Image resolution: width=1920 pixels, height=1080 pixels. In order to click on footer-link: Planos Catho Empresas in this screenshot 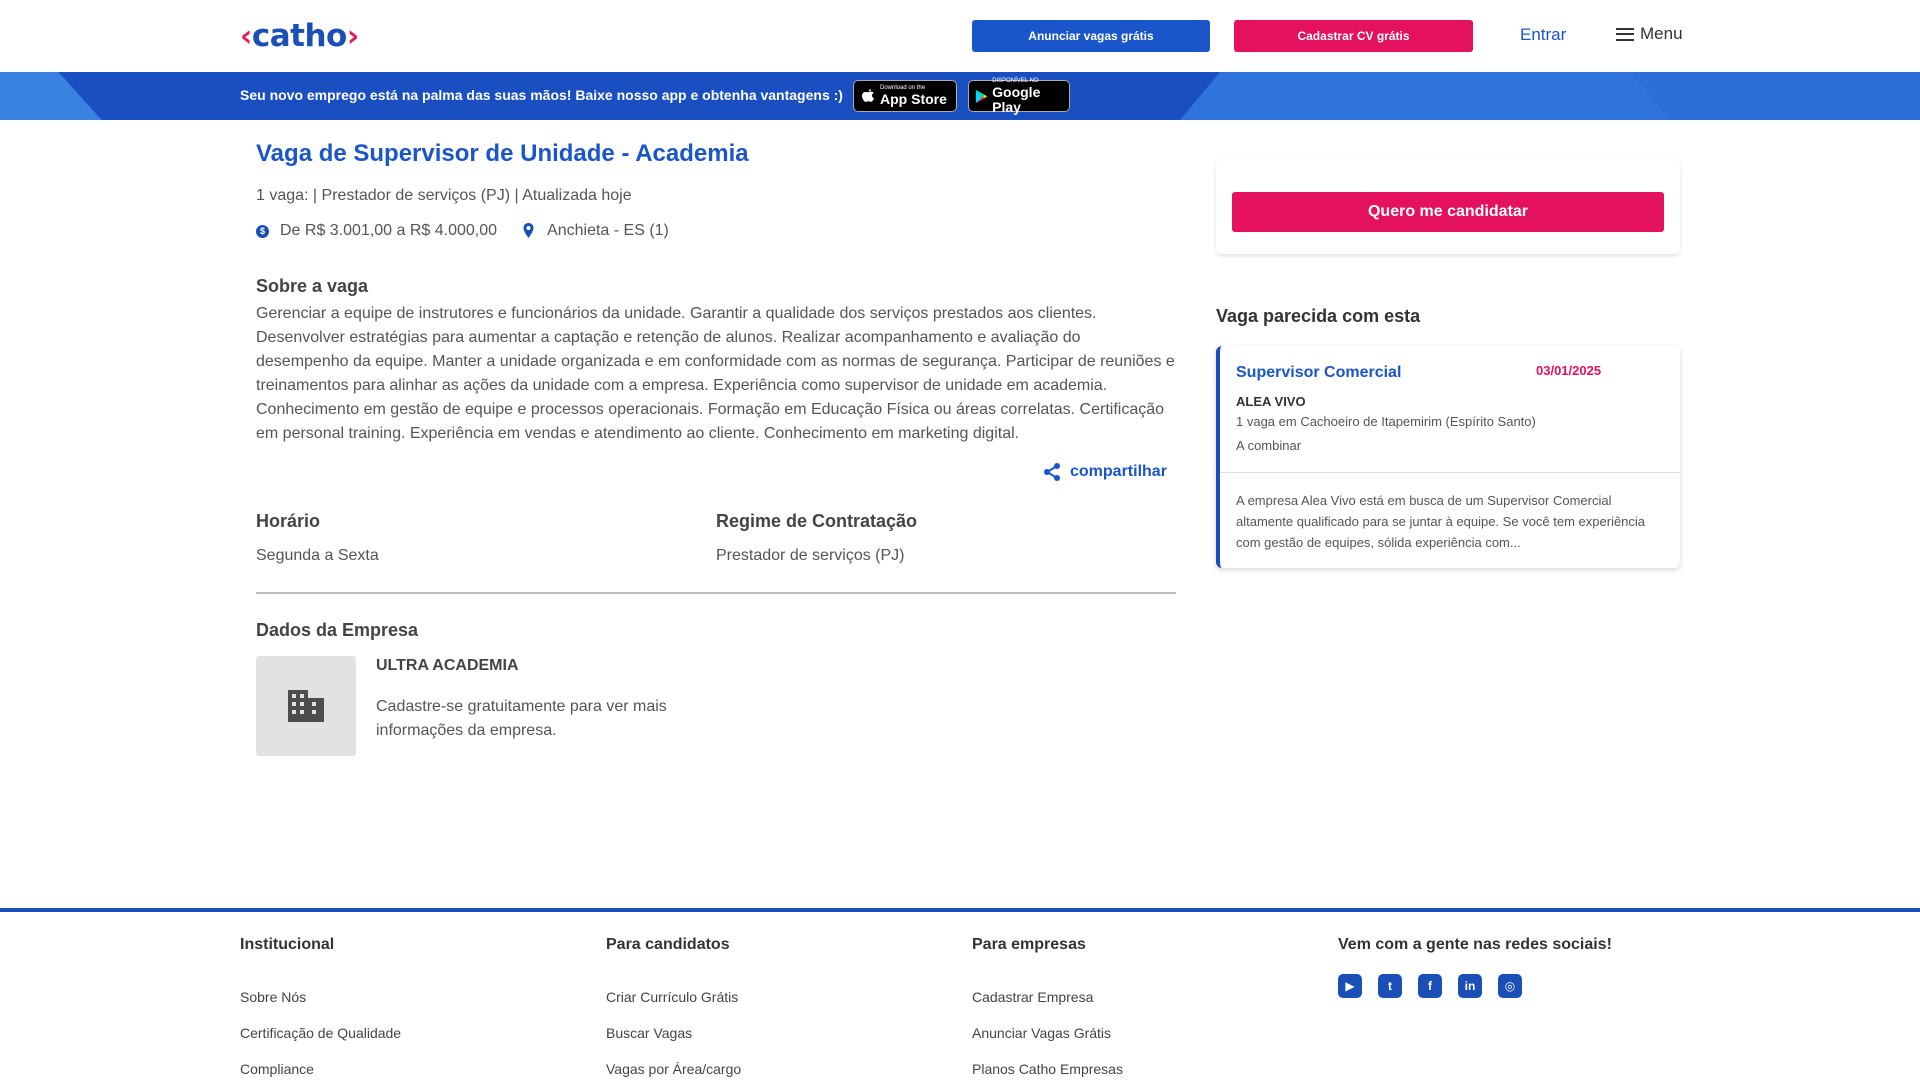, I will do `click(1047, 1069)`.